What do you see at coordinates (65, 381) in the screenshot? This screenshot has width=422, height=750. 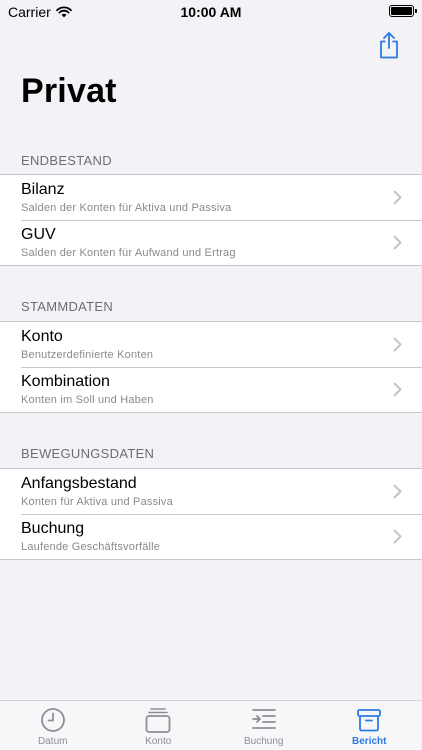 I see `row-title: Kombination` at bounding box center [65, 381].